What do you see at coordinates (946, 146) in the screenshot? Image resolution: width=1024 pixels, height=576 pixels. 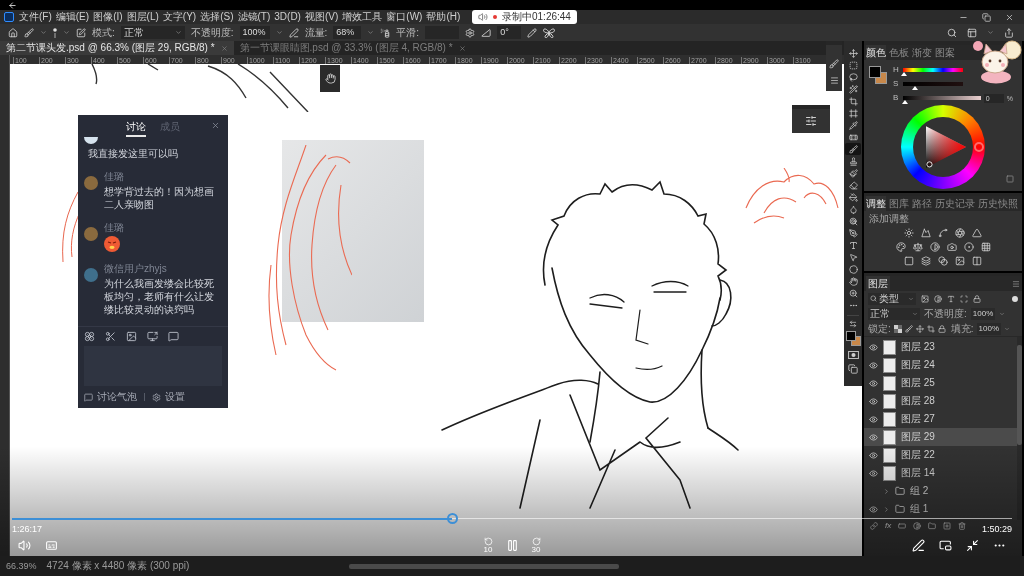 I see `color-triangle` at bounding box center [946, 146].